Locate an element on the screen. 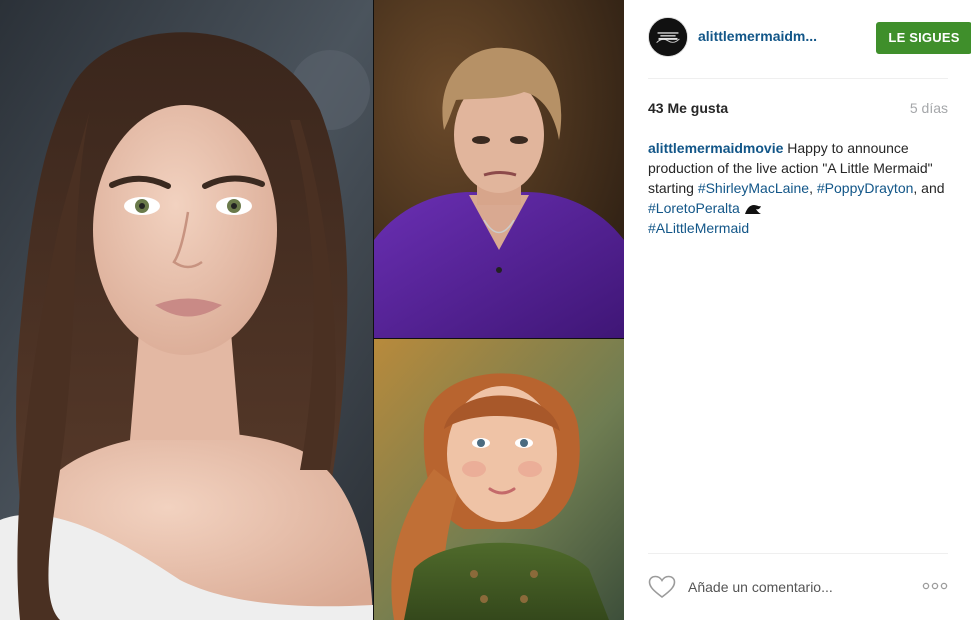  avatar is located at coordinates (668, 37).